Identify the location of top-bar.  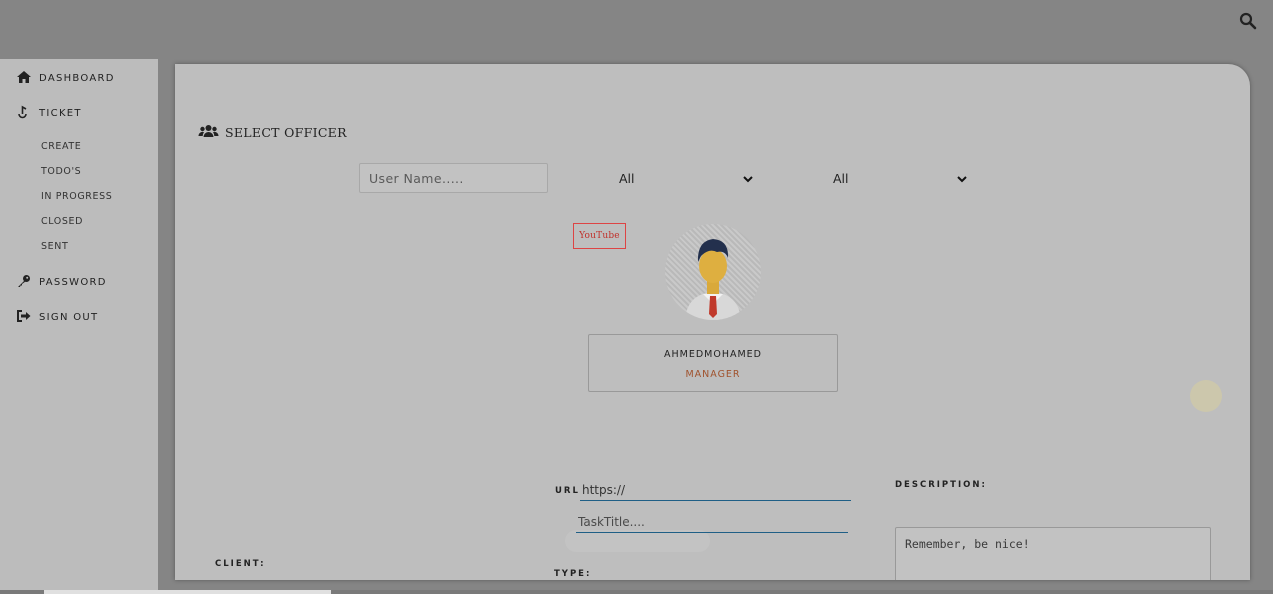
(636, 29).